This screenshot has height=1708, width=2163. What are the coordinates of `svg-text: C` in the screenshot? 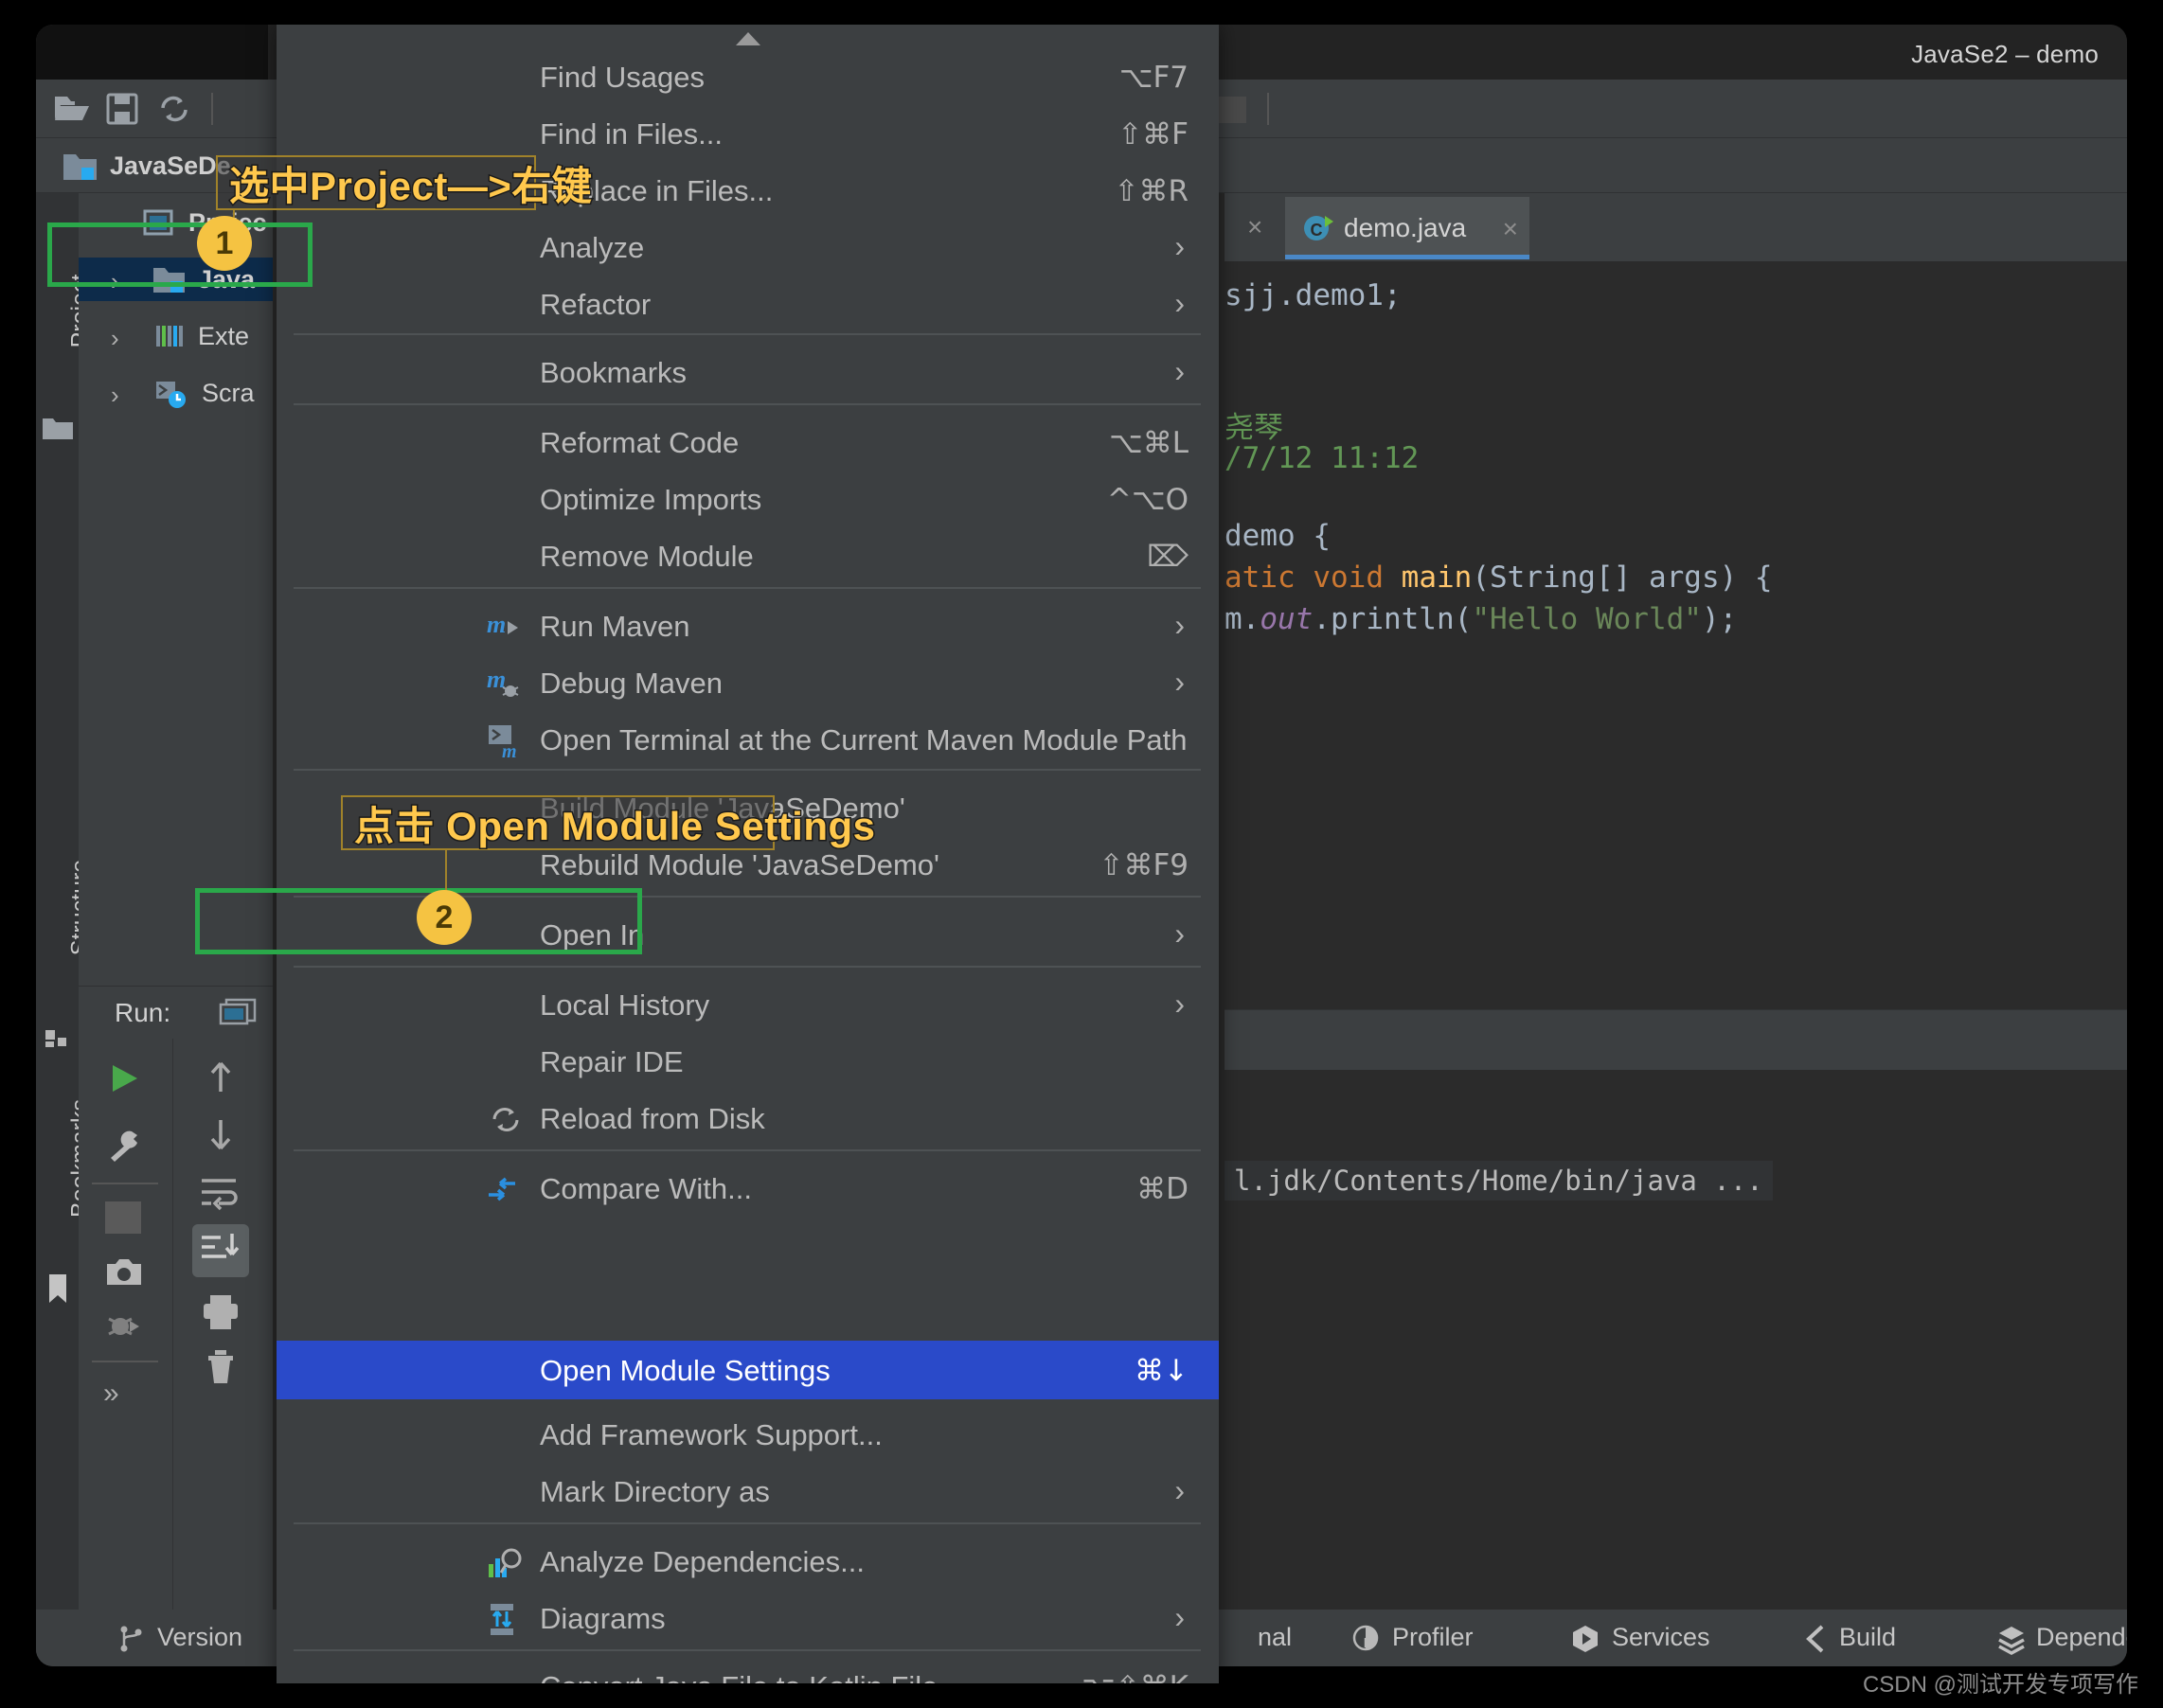 It's located at (1317, 230).